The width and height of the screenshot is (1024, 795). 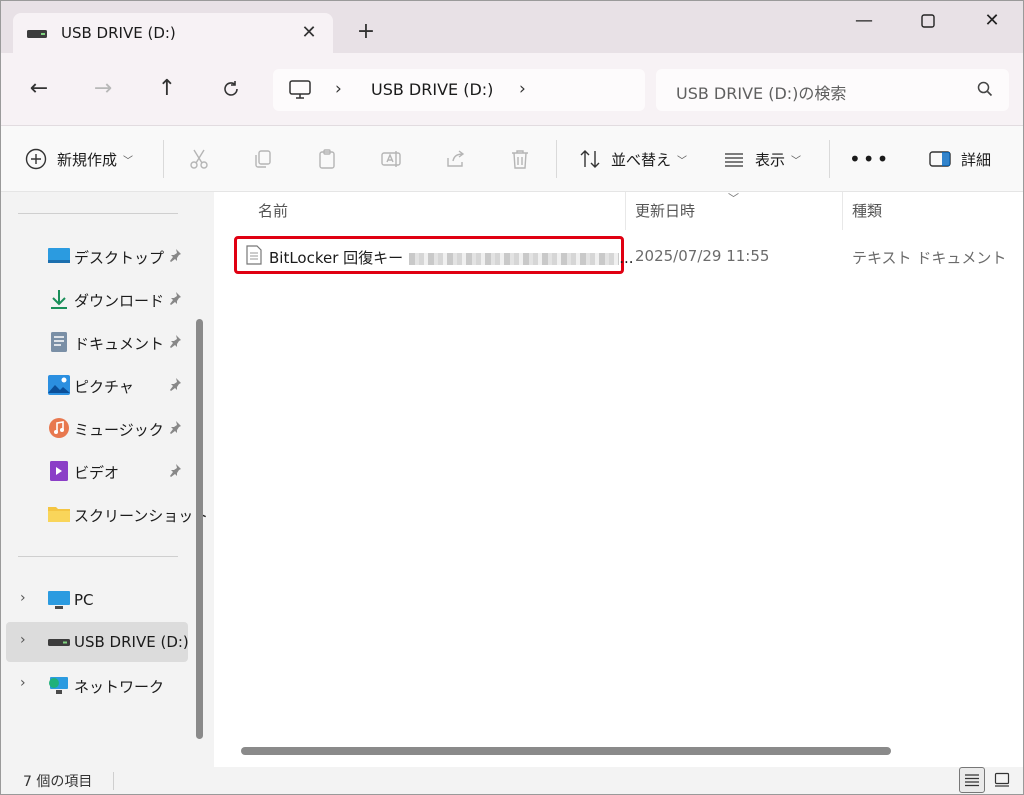 I want to click on maximize-icon, so click(x=928, y=21).